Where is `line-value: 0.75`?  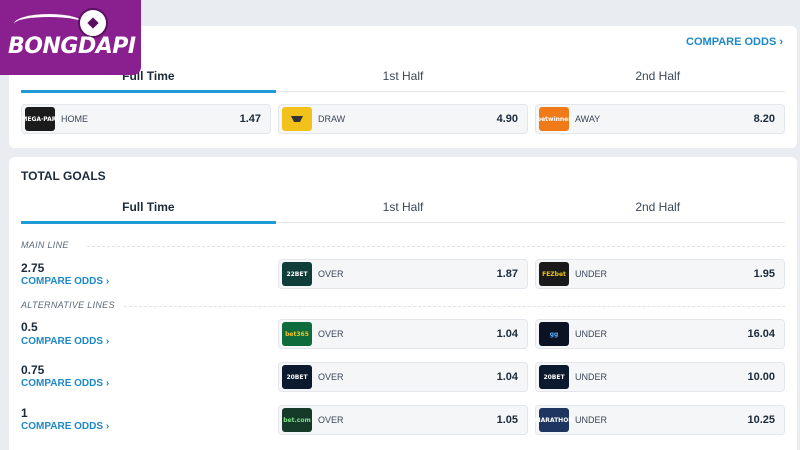 line-value: 0.75 is located at coordinates (33, 370).